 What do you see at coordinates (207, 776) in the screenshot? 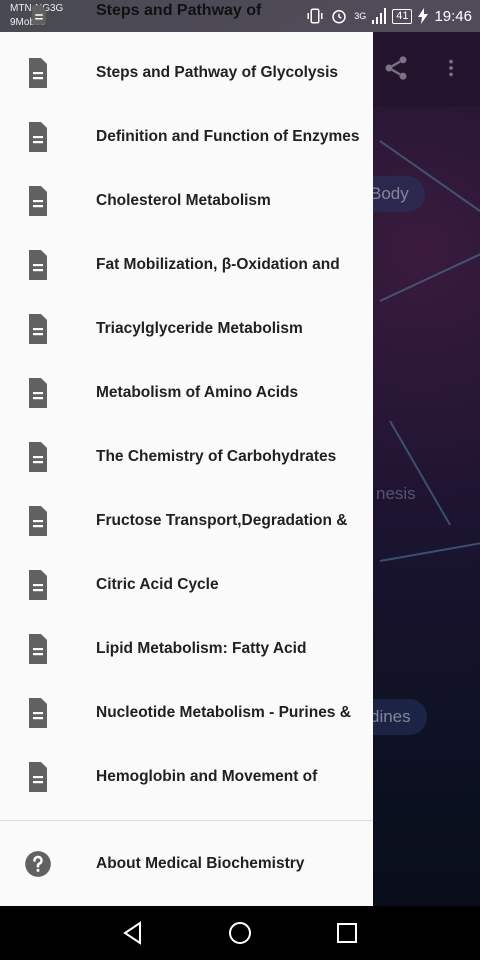
I see `drawer-item-label: Hemoglobin and Movement of` at bounding box center [207, 776].